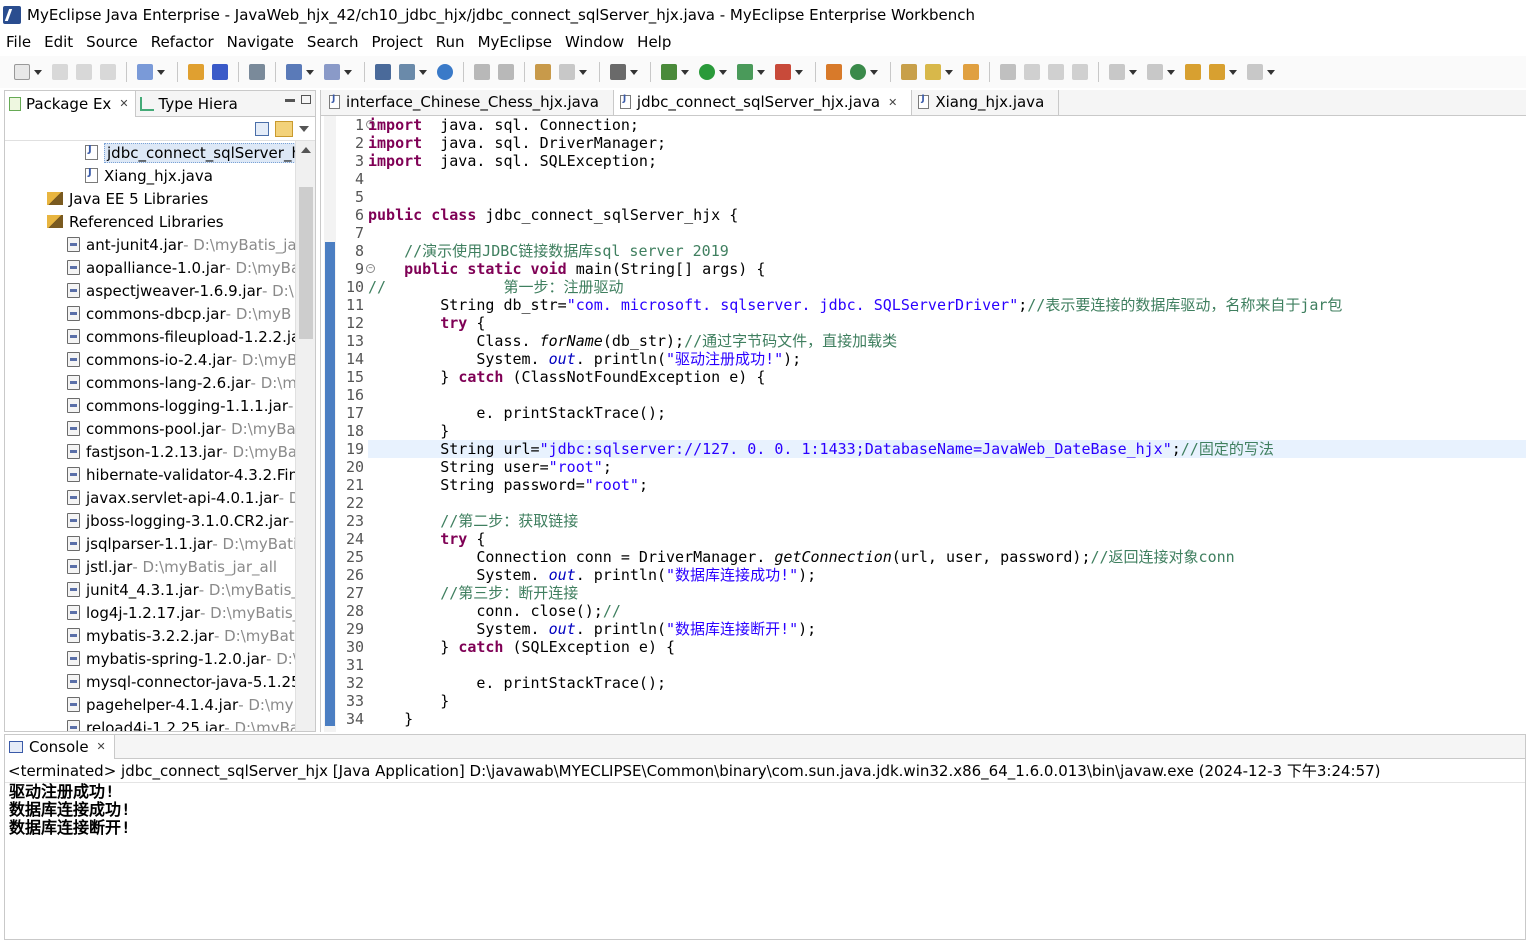 Image resolution: width=1526 pixels, height=940 pixels. I want to click on link-with-editor-icon, so click(284, 128).